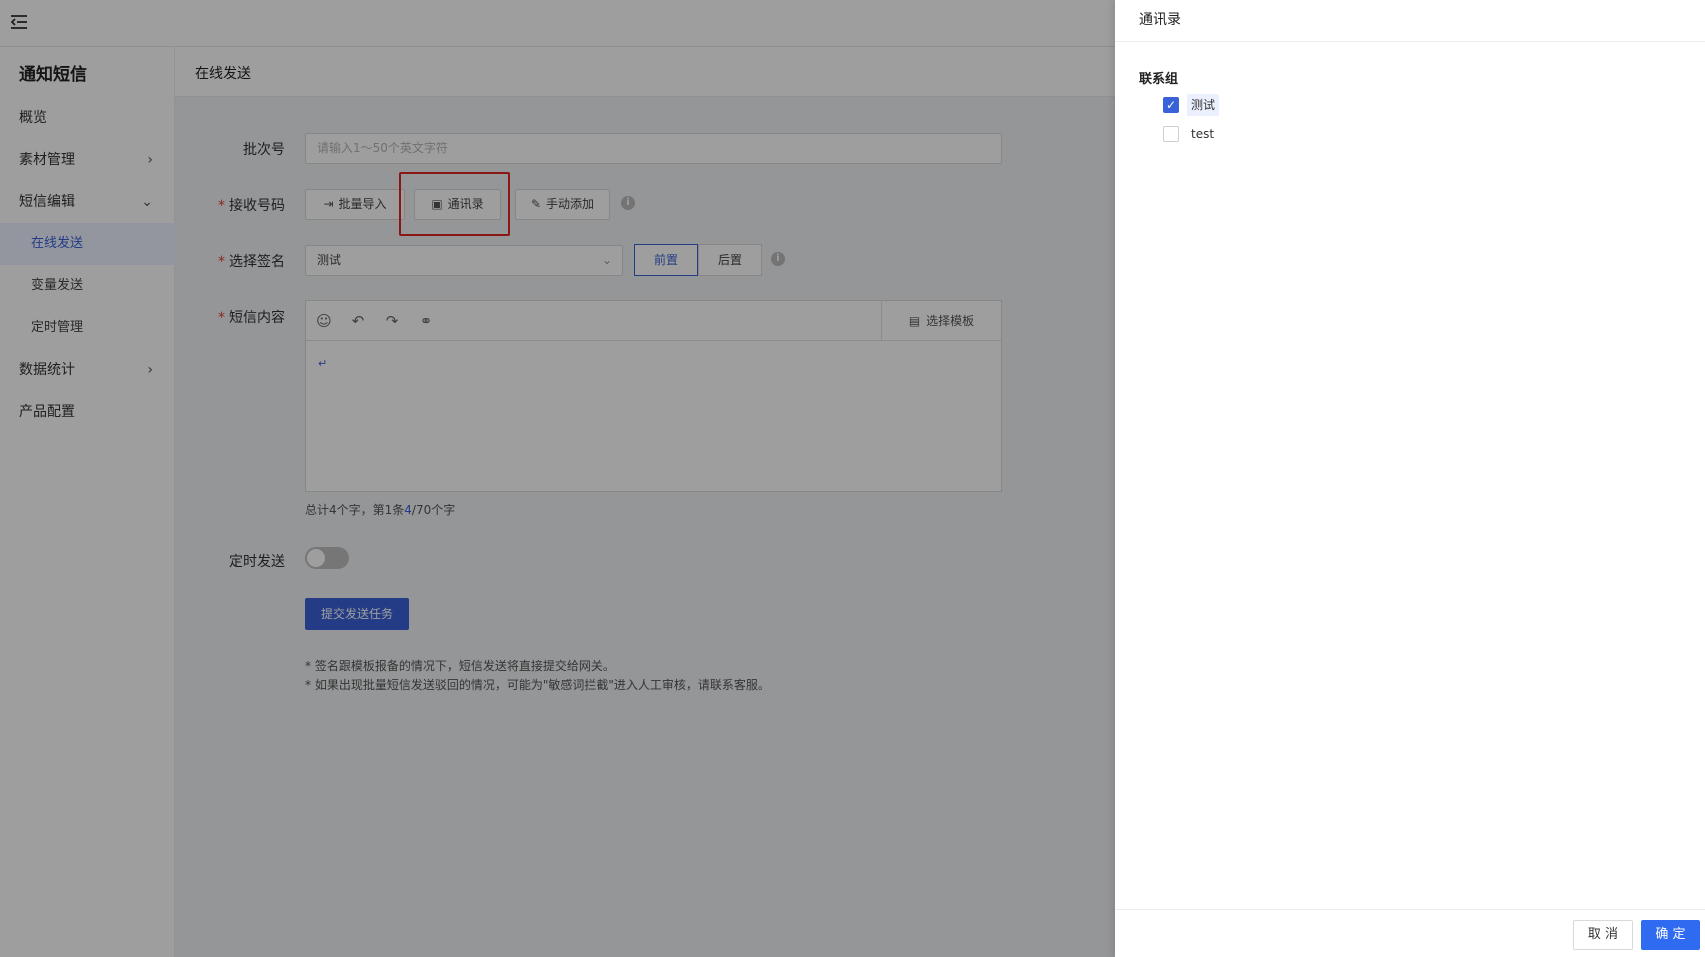 This screenshot has height=957, width=1705. What do you see at coordinates (1670, 935) in the screenshot?
I see `confirm-button: 确 定` at bounding box center [1670, 935].